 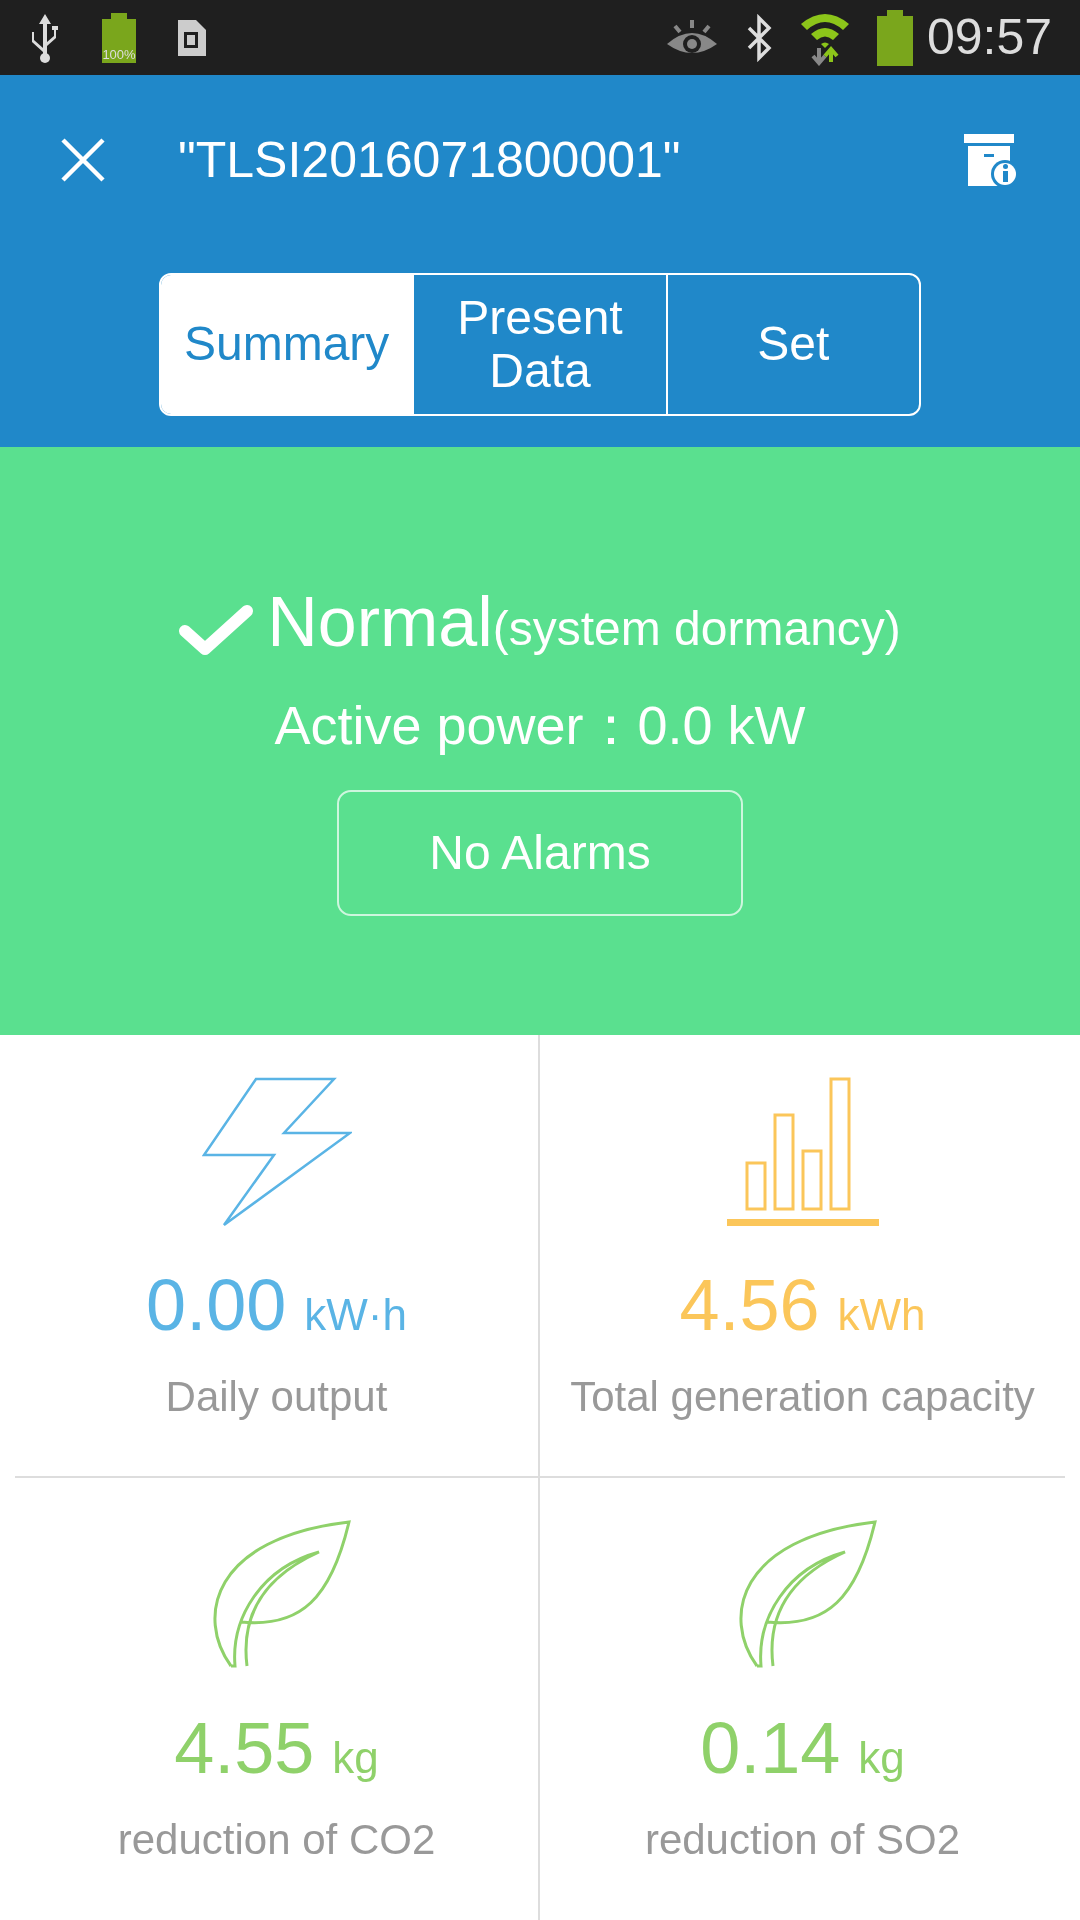 What do you see at coordinates (119, 54) in the screenshot?
I see `battery-level: 100%` at bounding box center [119, 54].